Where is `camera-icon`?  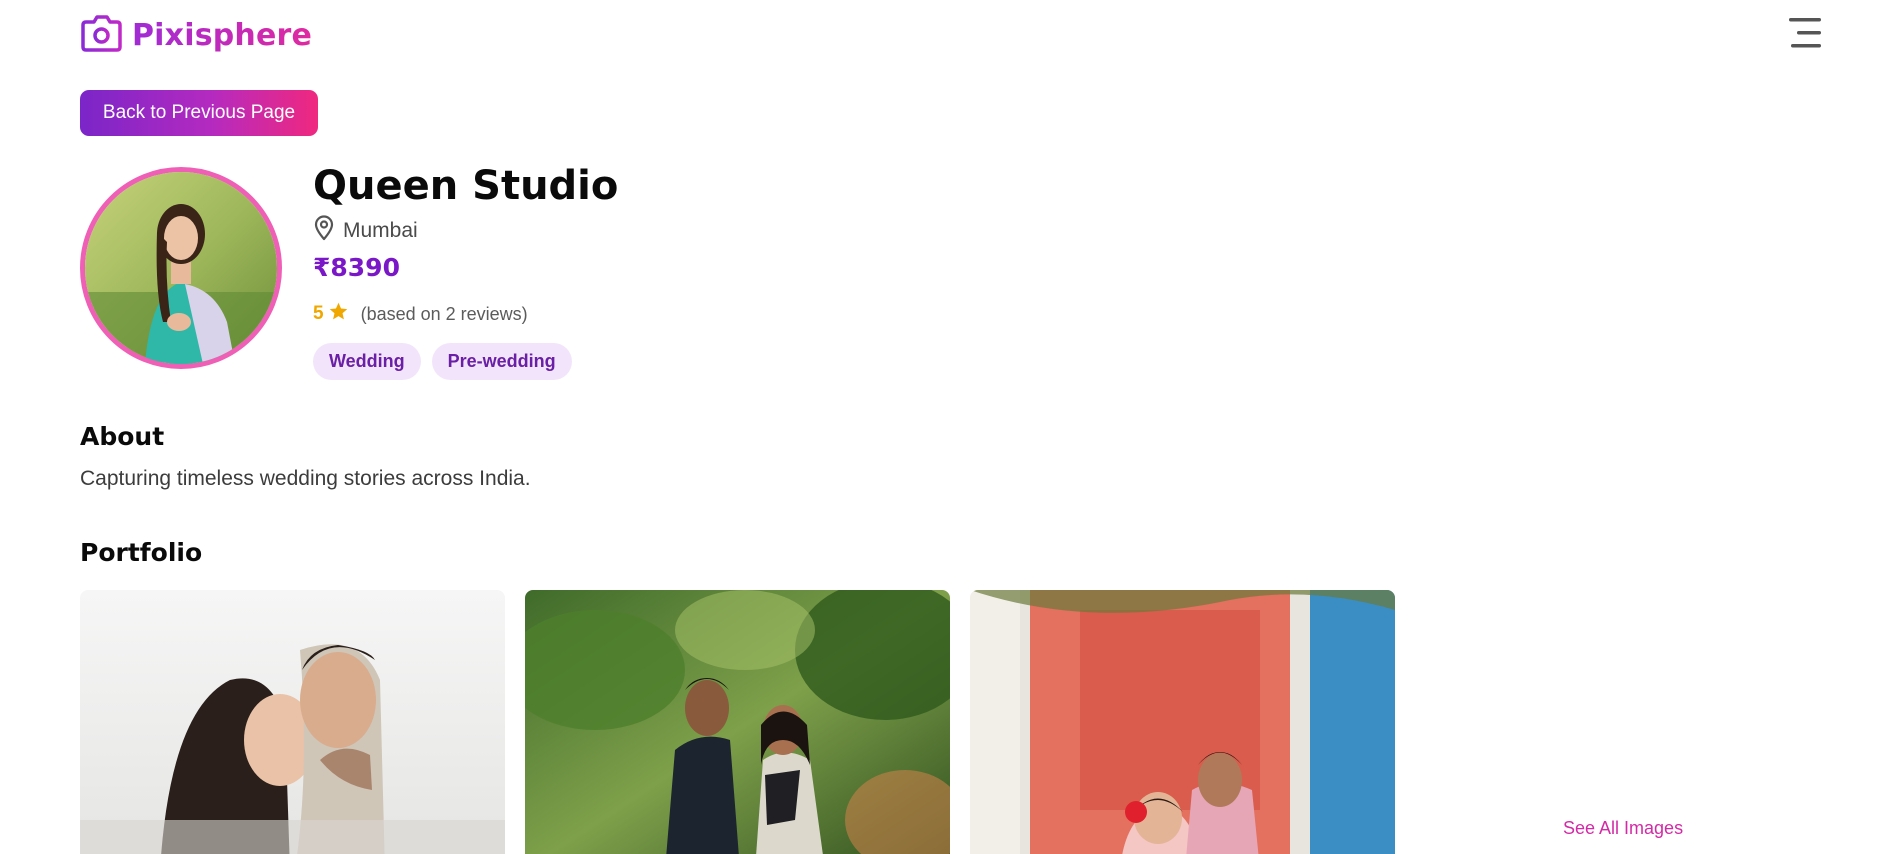
camera-icon is located at coordinates (101, 35).